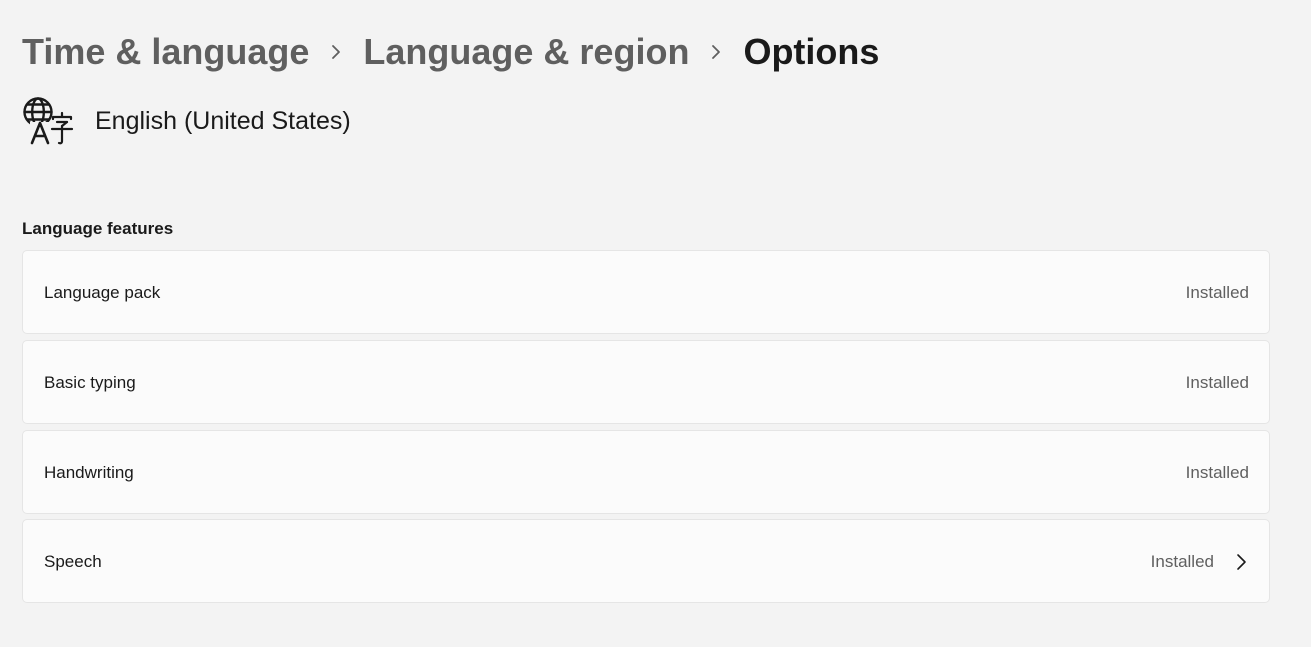 Image resolution: width=1311 pixels, height=647 pixels. What do you see at coordinates (165, 52) in the screenshot?
I see `breadcrumb-time-language: Time & language` at bounding box center [165, 52].